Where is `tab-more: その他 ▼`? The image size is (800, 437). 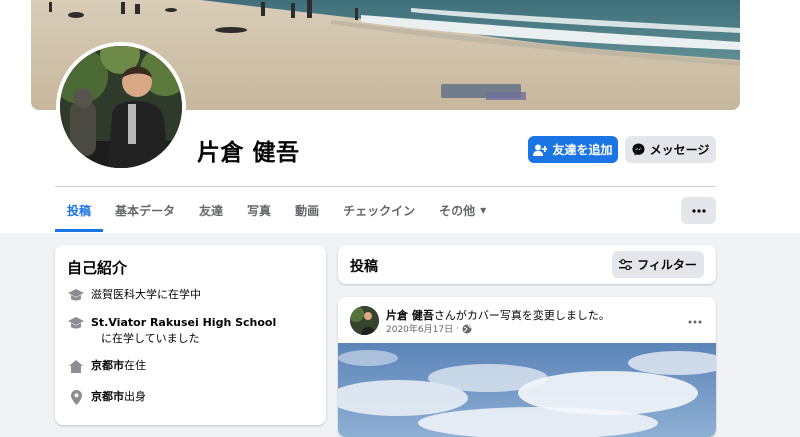
tab-more: その他 ▼ is located at coordinates (462, 210).